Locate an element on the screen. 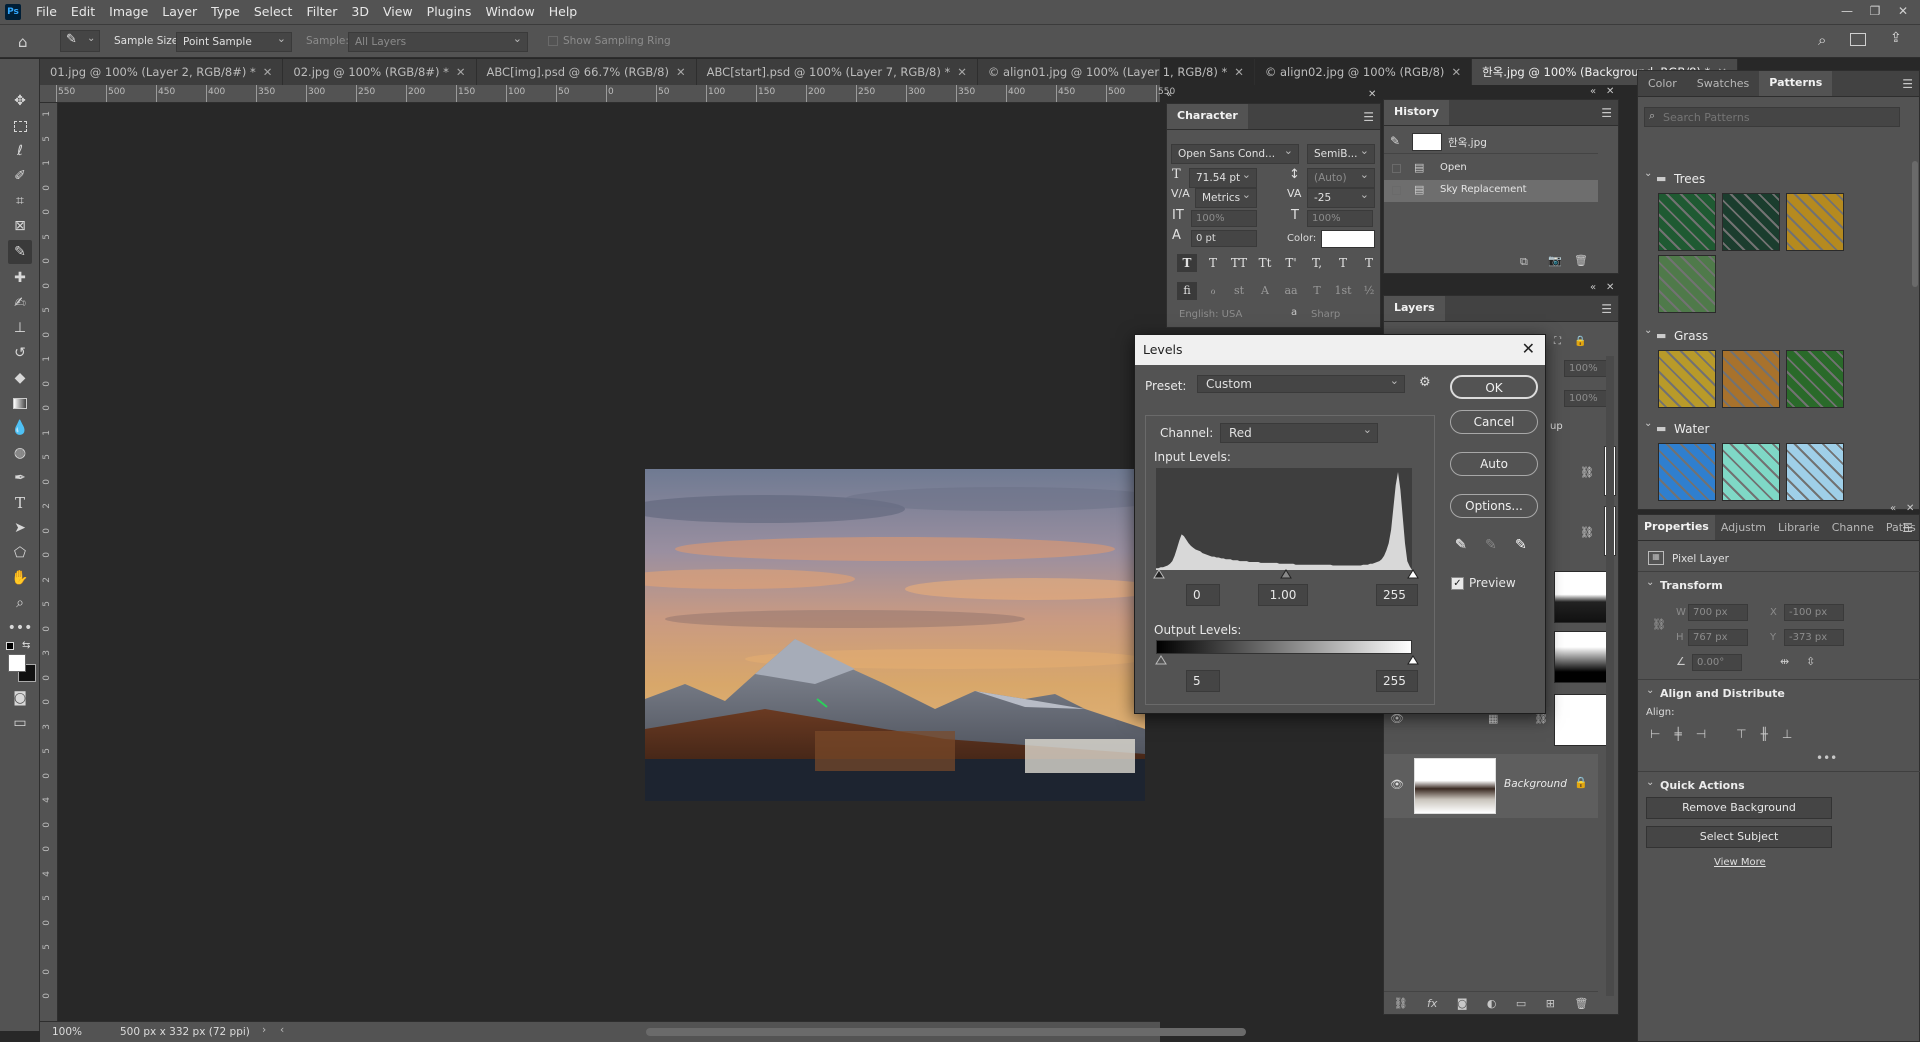 Image resolution: width=1920 pixels, height=1042 pixels. tool-preset-picker: ✎ ⌄ is located at coordinates (80, 41).